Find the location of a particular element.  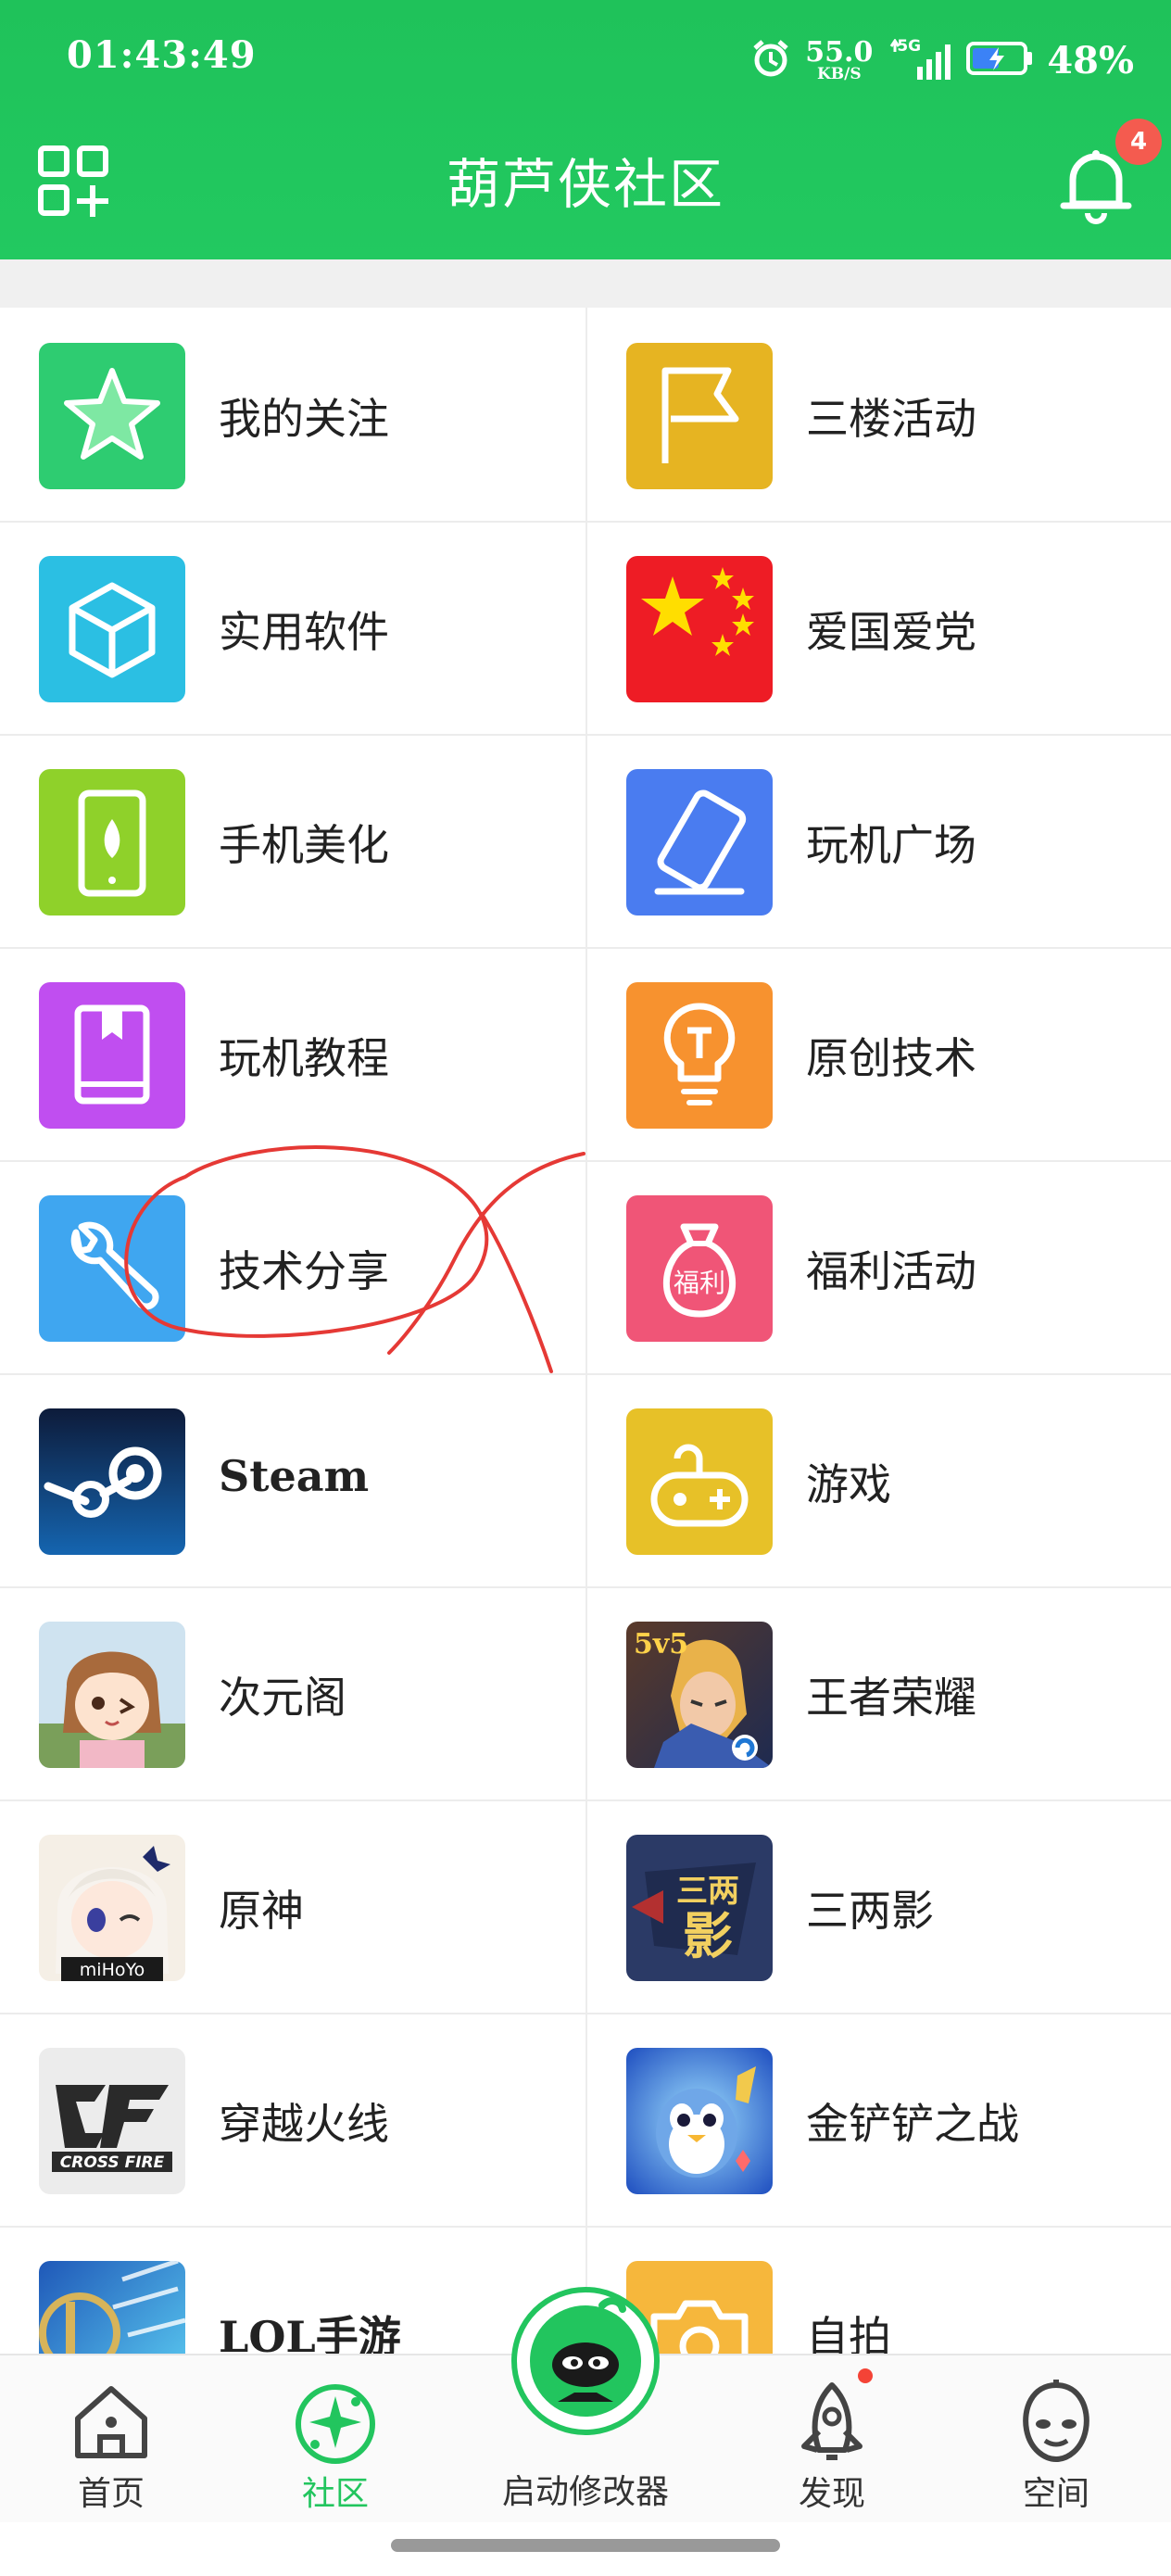

net-speed-unit: KB/S is located at coordinates (839, 73).